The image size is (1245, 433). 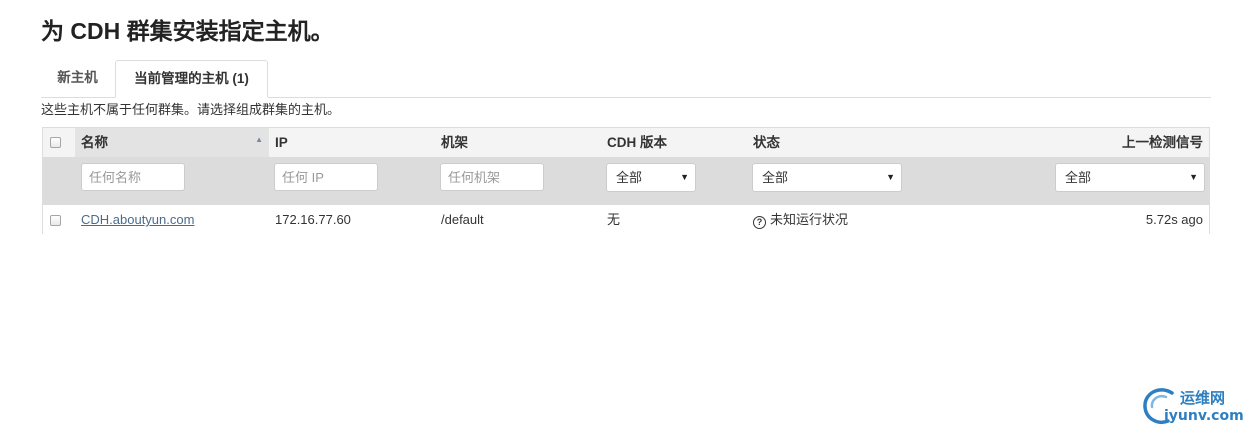 I want to click on table-filter-row: 全部 ▼ 全部 ▼ 全部 ▼, so click(x=626, y=181).